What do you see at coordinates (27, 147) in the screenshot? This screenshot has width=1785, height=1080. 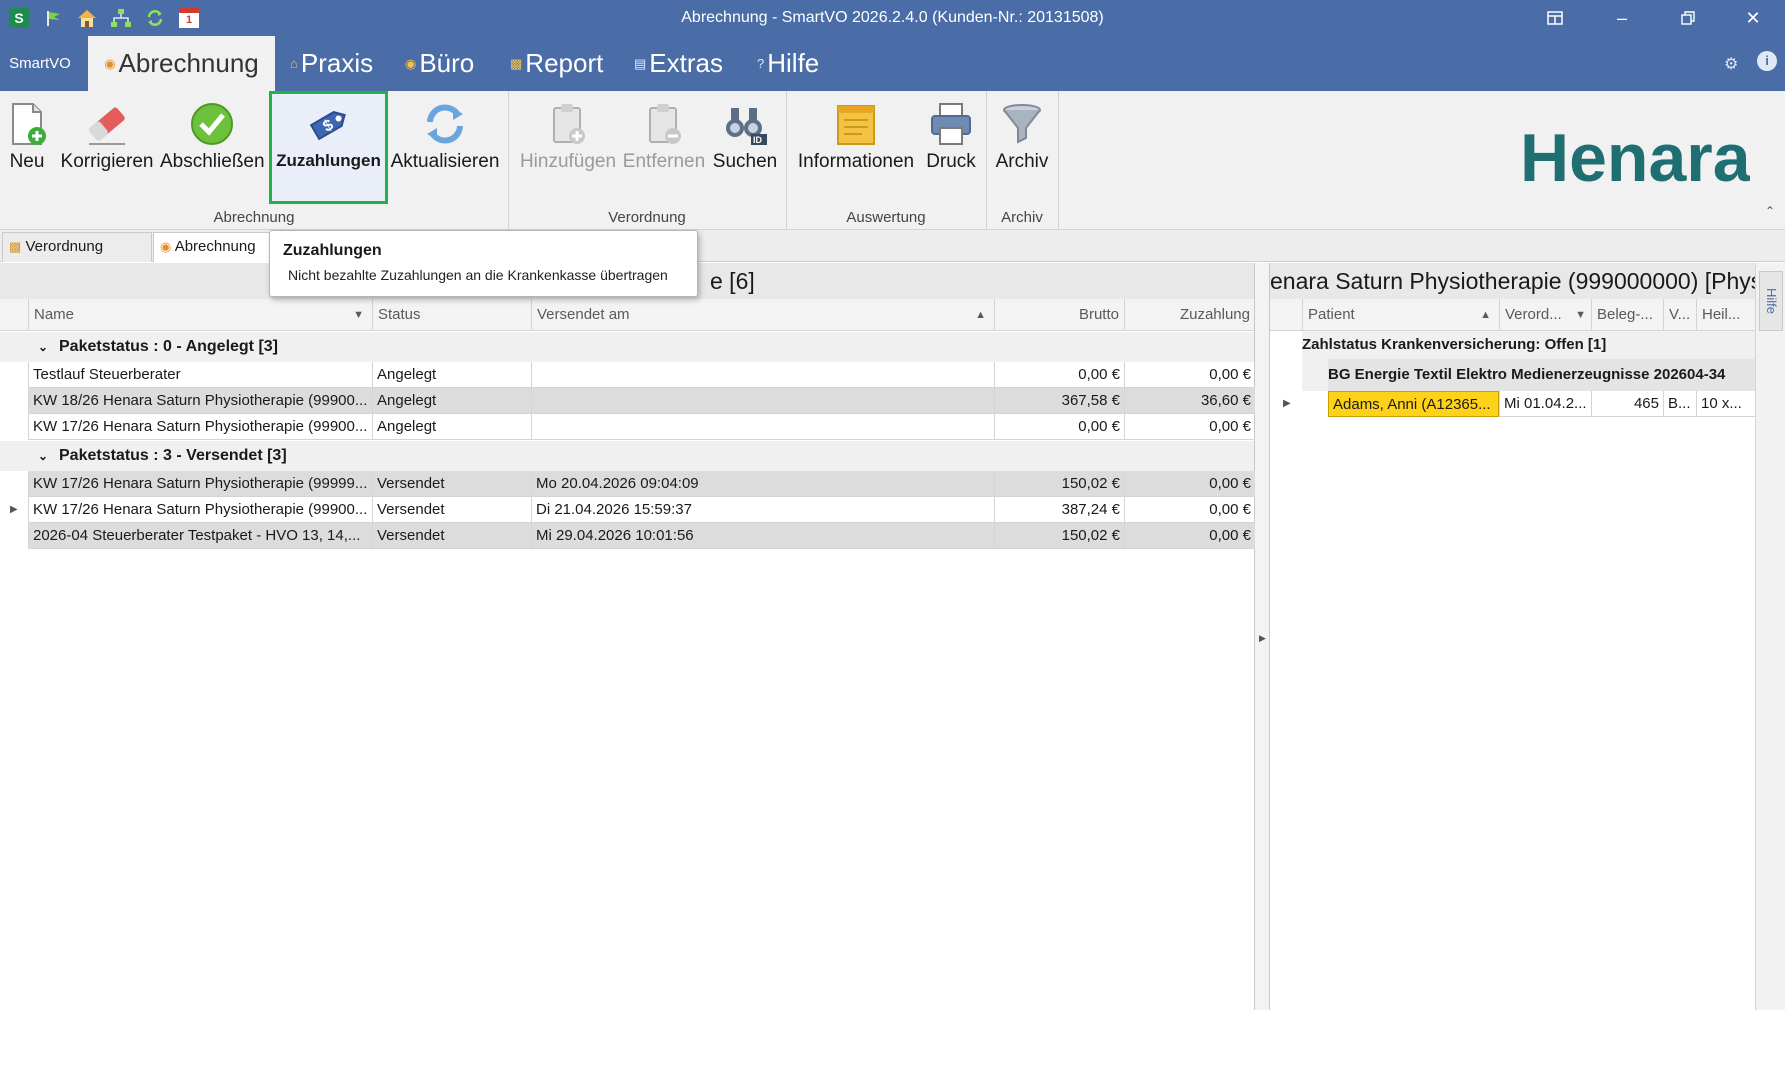 I see `neu-button: Neu` at bounding box center [27, 147].